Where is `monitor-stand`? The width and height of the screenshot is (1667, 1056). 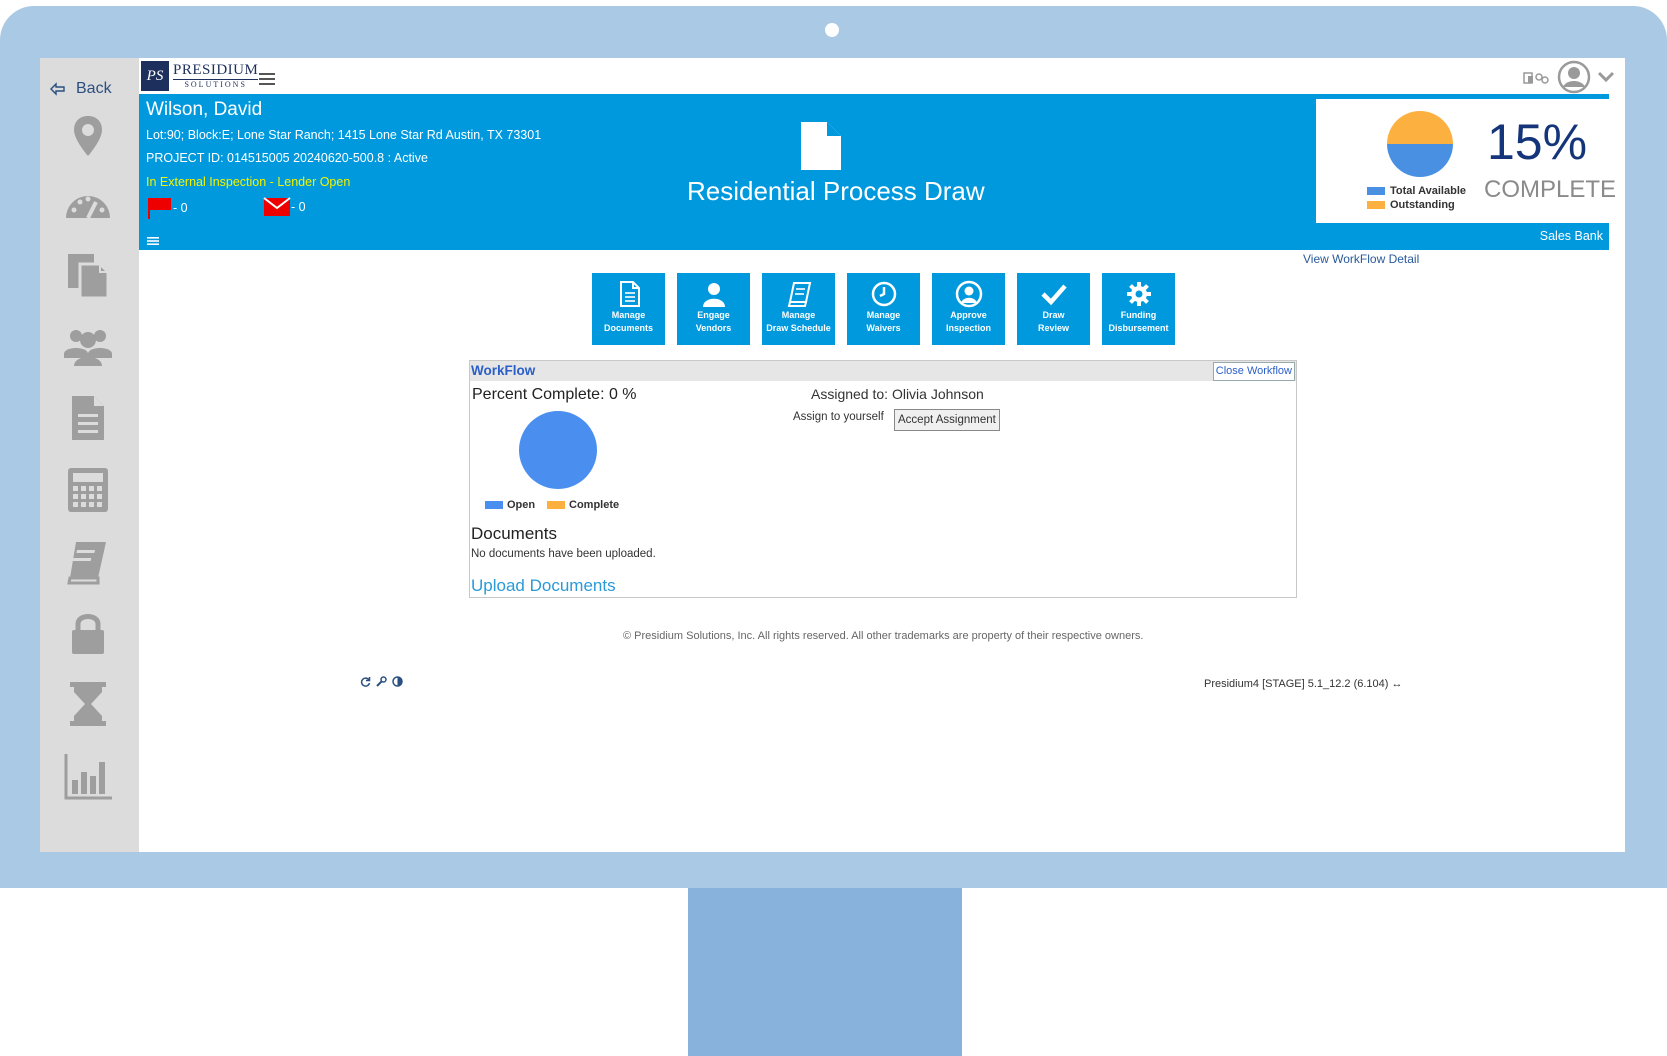
monitor-stand is located at coordinates (825, 972).